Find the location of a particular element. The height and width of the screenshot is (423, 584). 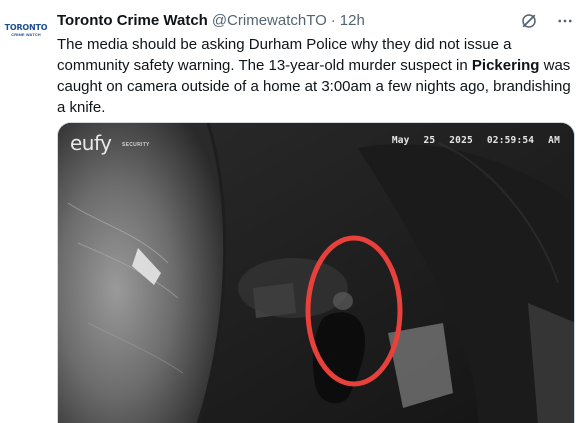

avatar: TORONTO CRIME WATCH is located at coordinates (26, 30).